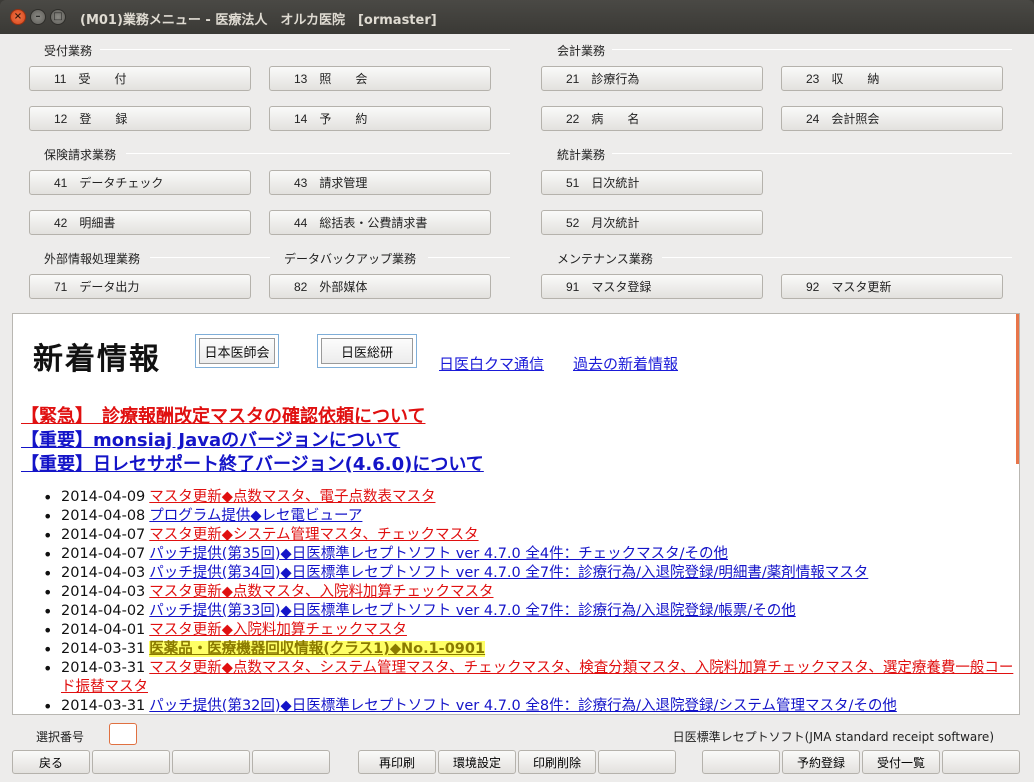 The image size is (1034, 782). Describe the element at coordinates (557, 762) in the screenshot. I see `print-delete-button: 印刷削除` at that location.